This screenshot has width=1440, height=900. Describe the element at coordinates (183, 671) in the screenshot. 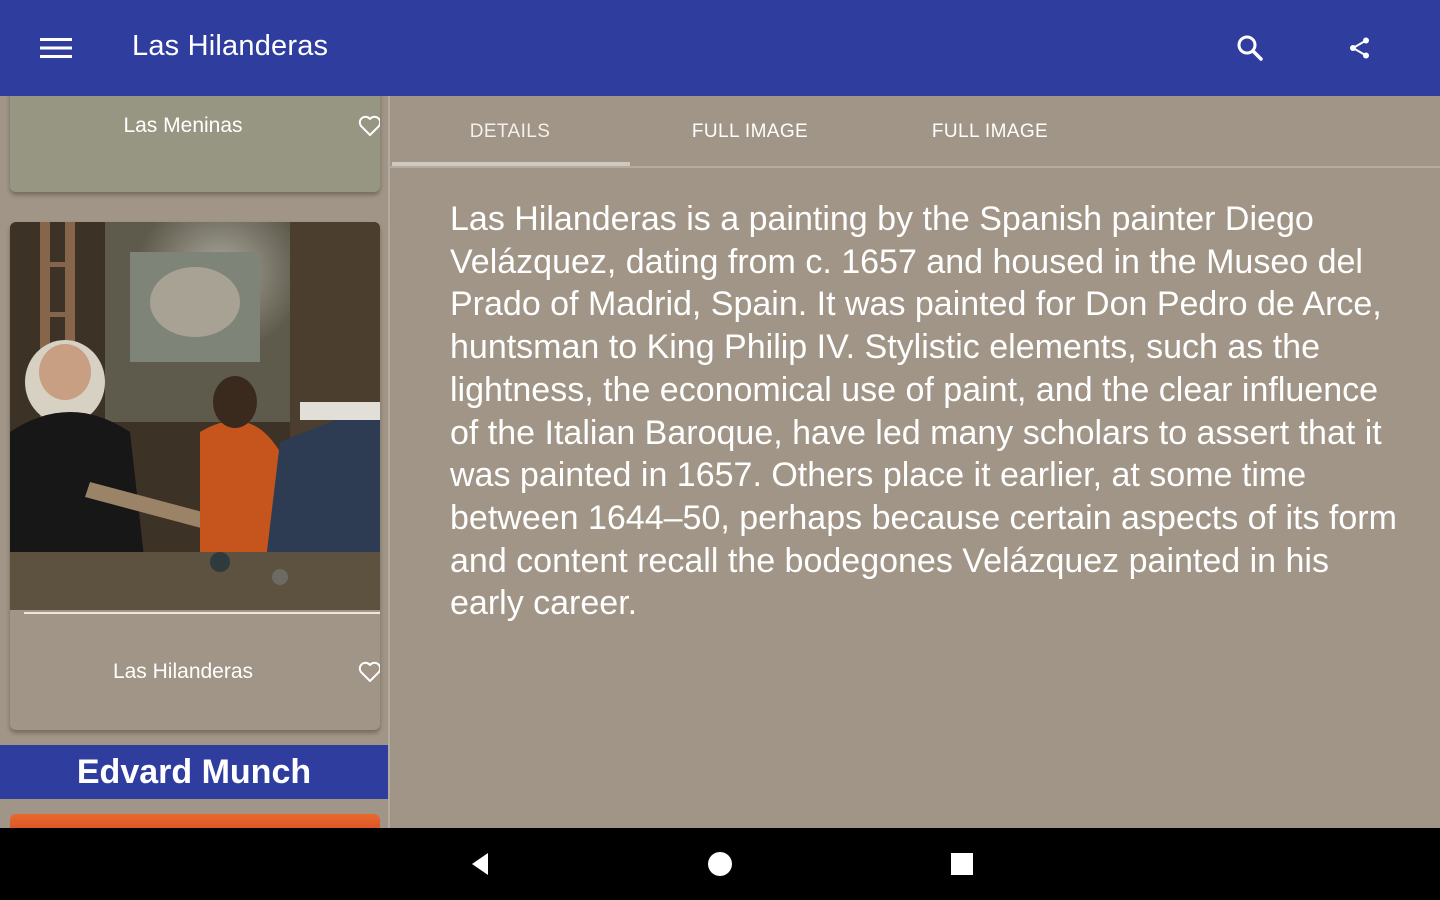

I see `painting-card-title: Las Hilanderas` at that location.